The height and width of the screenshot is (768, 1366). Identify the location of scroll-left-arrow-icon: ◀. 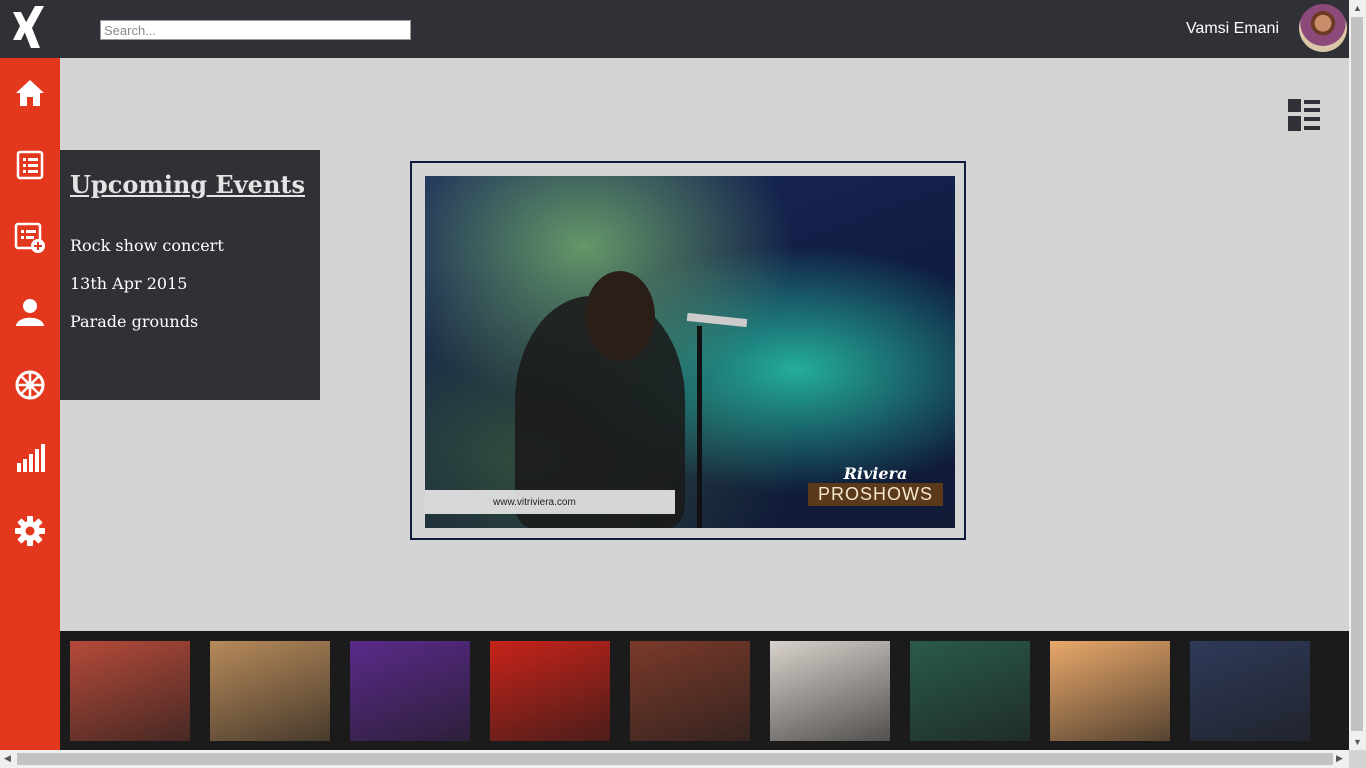
(7, 758).